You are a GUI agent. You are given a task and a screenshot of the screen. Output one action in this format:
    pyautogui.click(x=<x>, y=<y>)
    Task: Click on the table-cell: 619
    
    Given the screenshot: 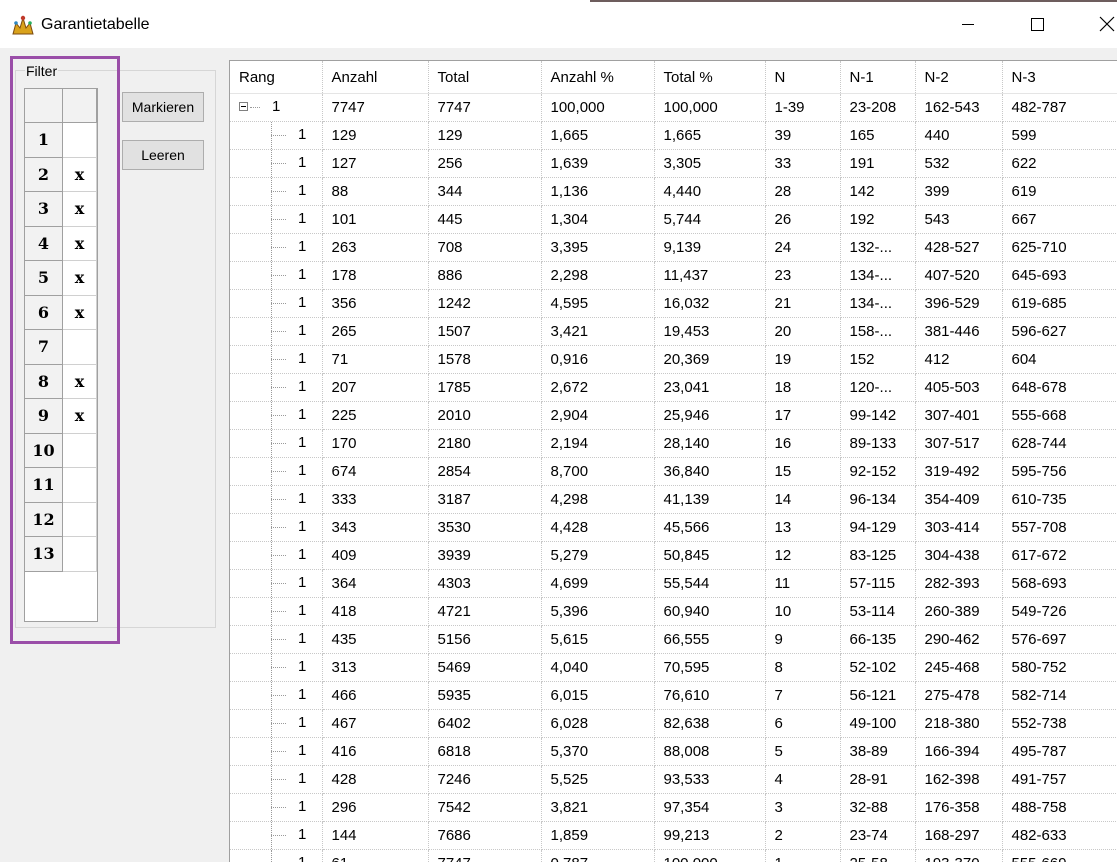 What is the action you would take?
    pyautogui.click(x=1059, y=191)
    